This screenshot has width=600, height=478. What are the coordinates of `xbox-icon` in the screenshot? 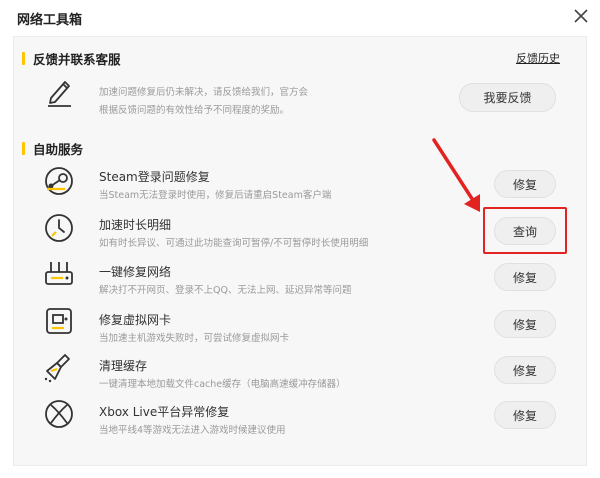 It's located at (59, 414).